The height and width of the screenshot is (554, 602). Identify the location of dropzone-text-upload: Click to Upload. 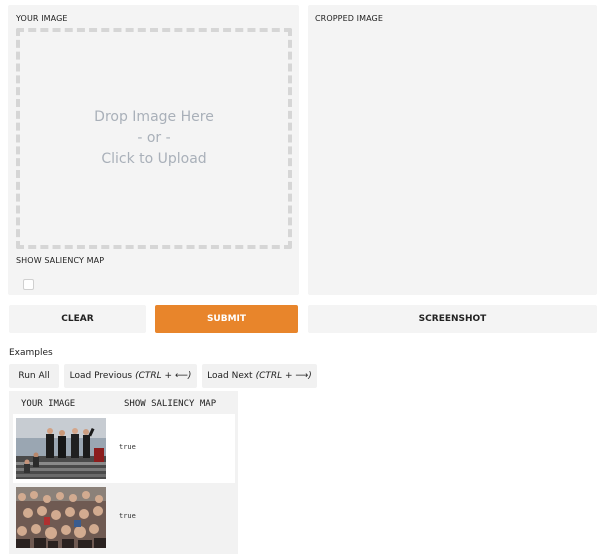
(154, 159).